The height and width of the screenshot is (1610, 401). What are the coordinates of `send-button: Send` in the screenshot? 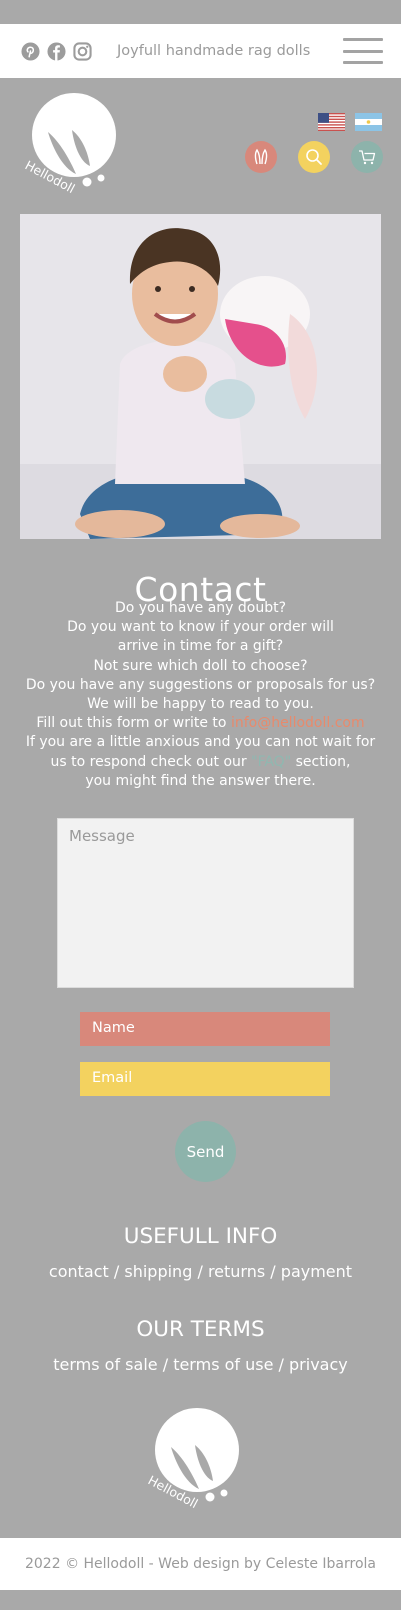 It's located at (205, 1151).